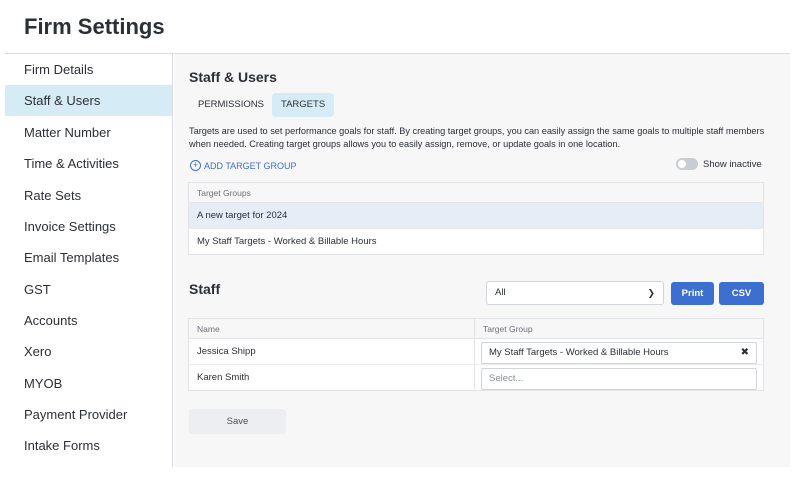  I want to click on tab-permissions: PERMISSIONS, so click(231, 105).